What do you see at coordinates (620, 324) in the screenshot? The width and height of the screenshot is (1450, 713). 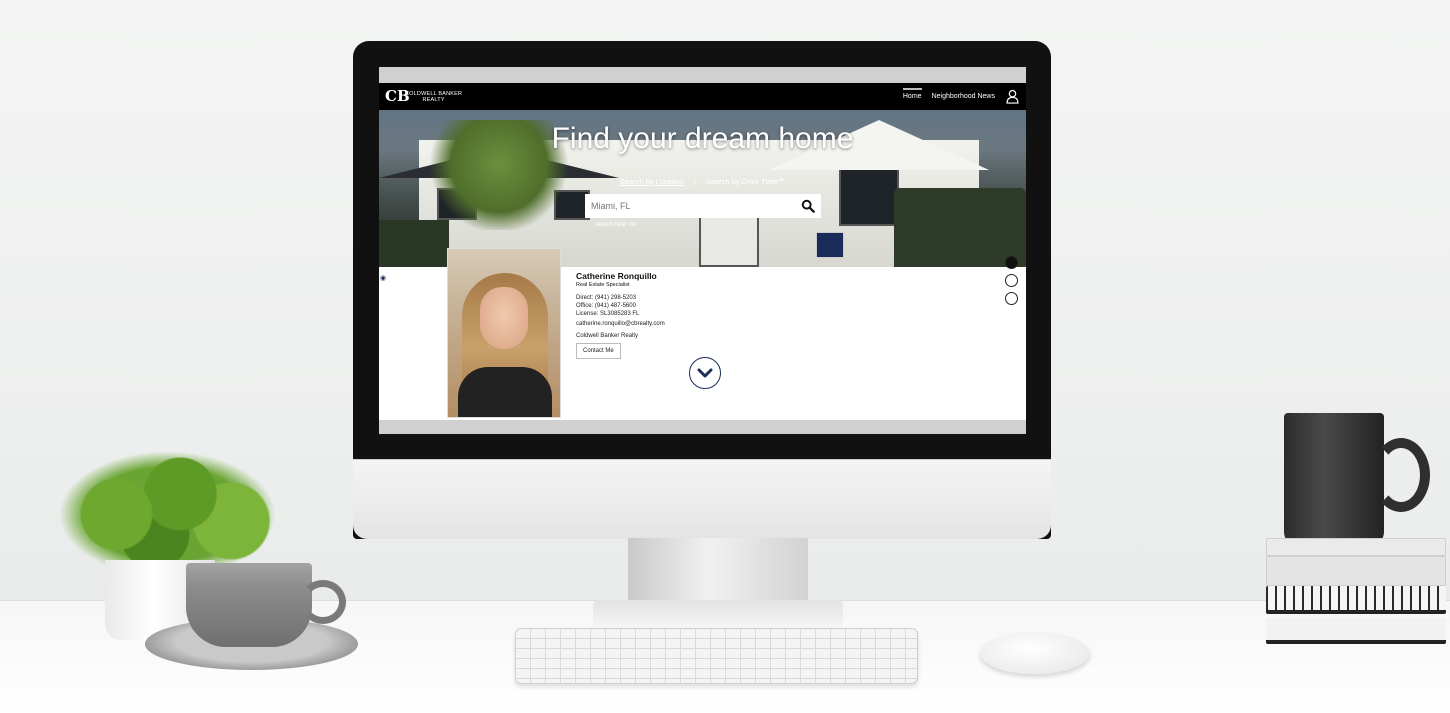 I see `agent-email: catherine.ronquillo@cbrealty.com` at bounding box center [620, 324].